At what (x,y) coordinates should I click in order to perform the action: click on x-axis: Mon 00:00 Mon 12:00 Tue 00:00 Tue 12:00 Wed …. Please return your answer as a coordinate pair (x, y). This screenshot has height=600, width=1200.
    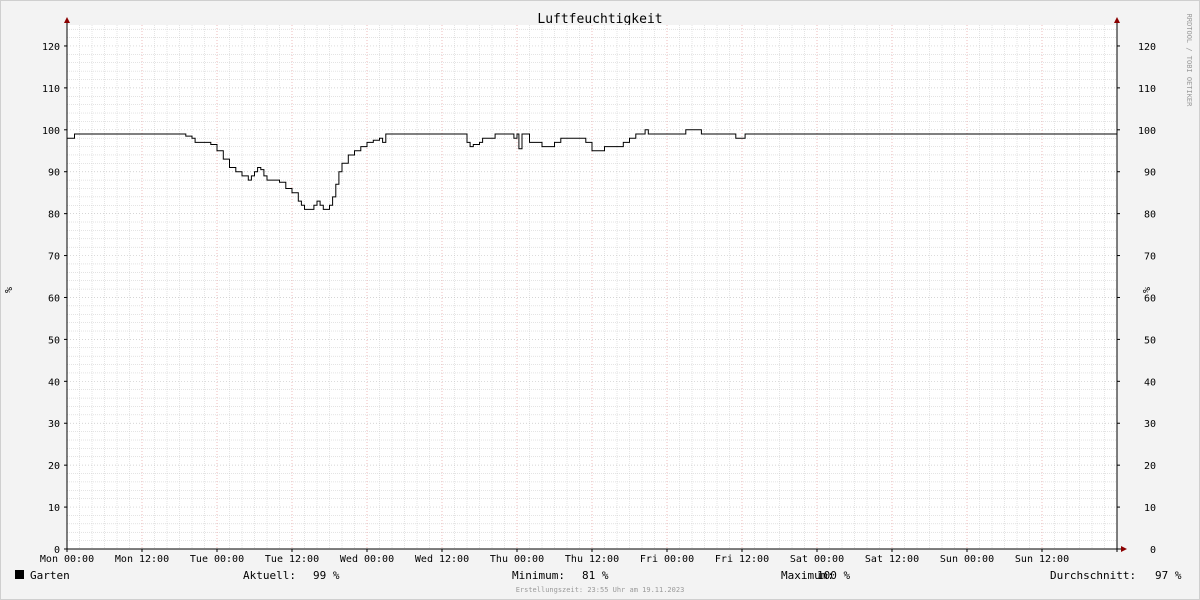
    Looking at the image, I should click on (554, 557).